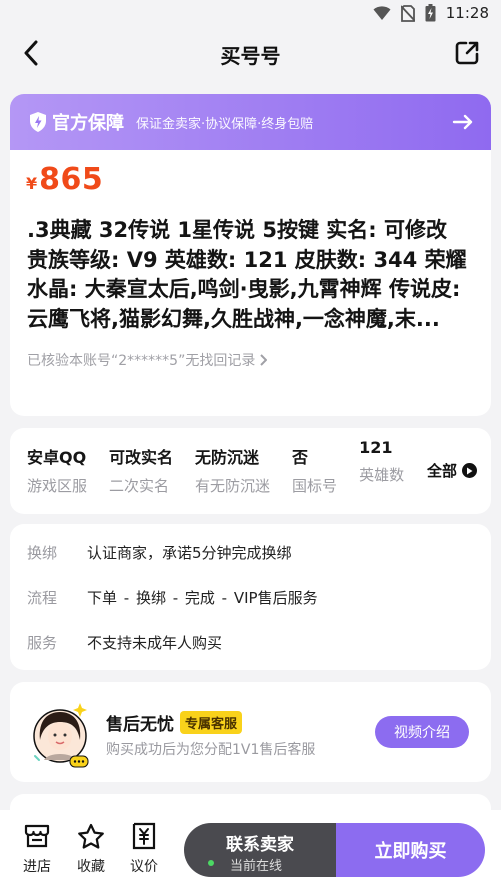 The height and width of the screenshot is (890, 501). What do you see at coordinates (139, 486) in the screenshot?
I see `attribute-label: 二次实名` at bounding box center [139, 486].